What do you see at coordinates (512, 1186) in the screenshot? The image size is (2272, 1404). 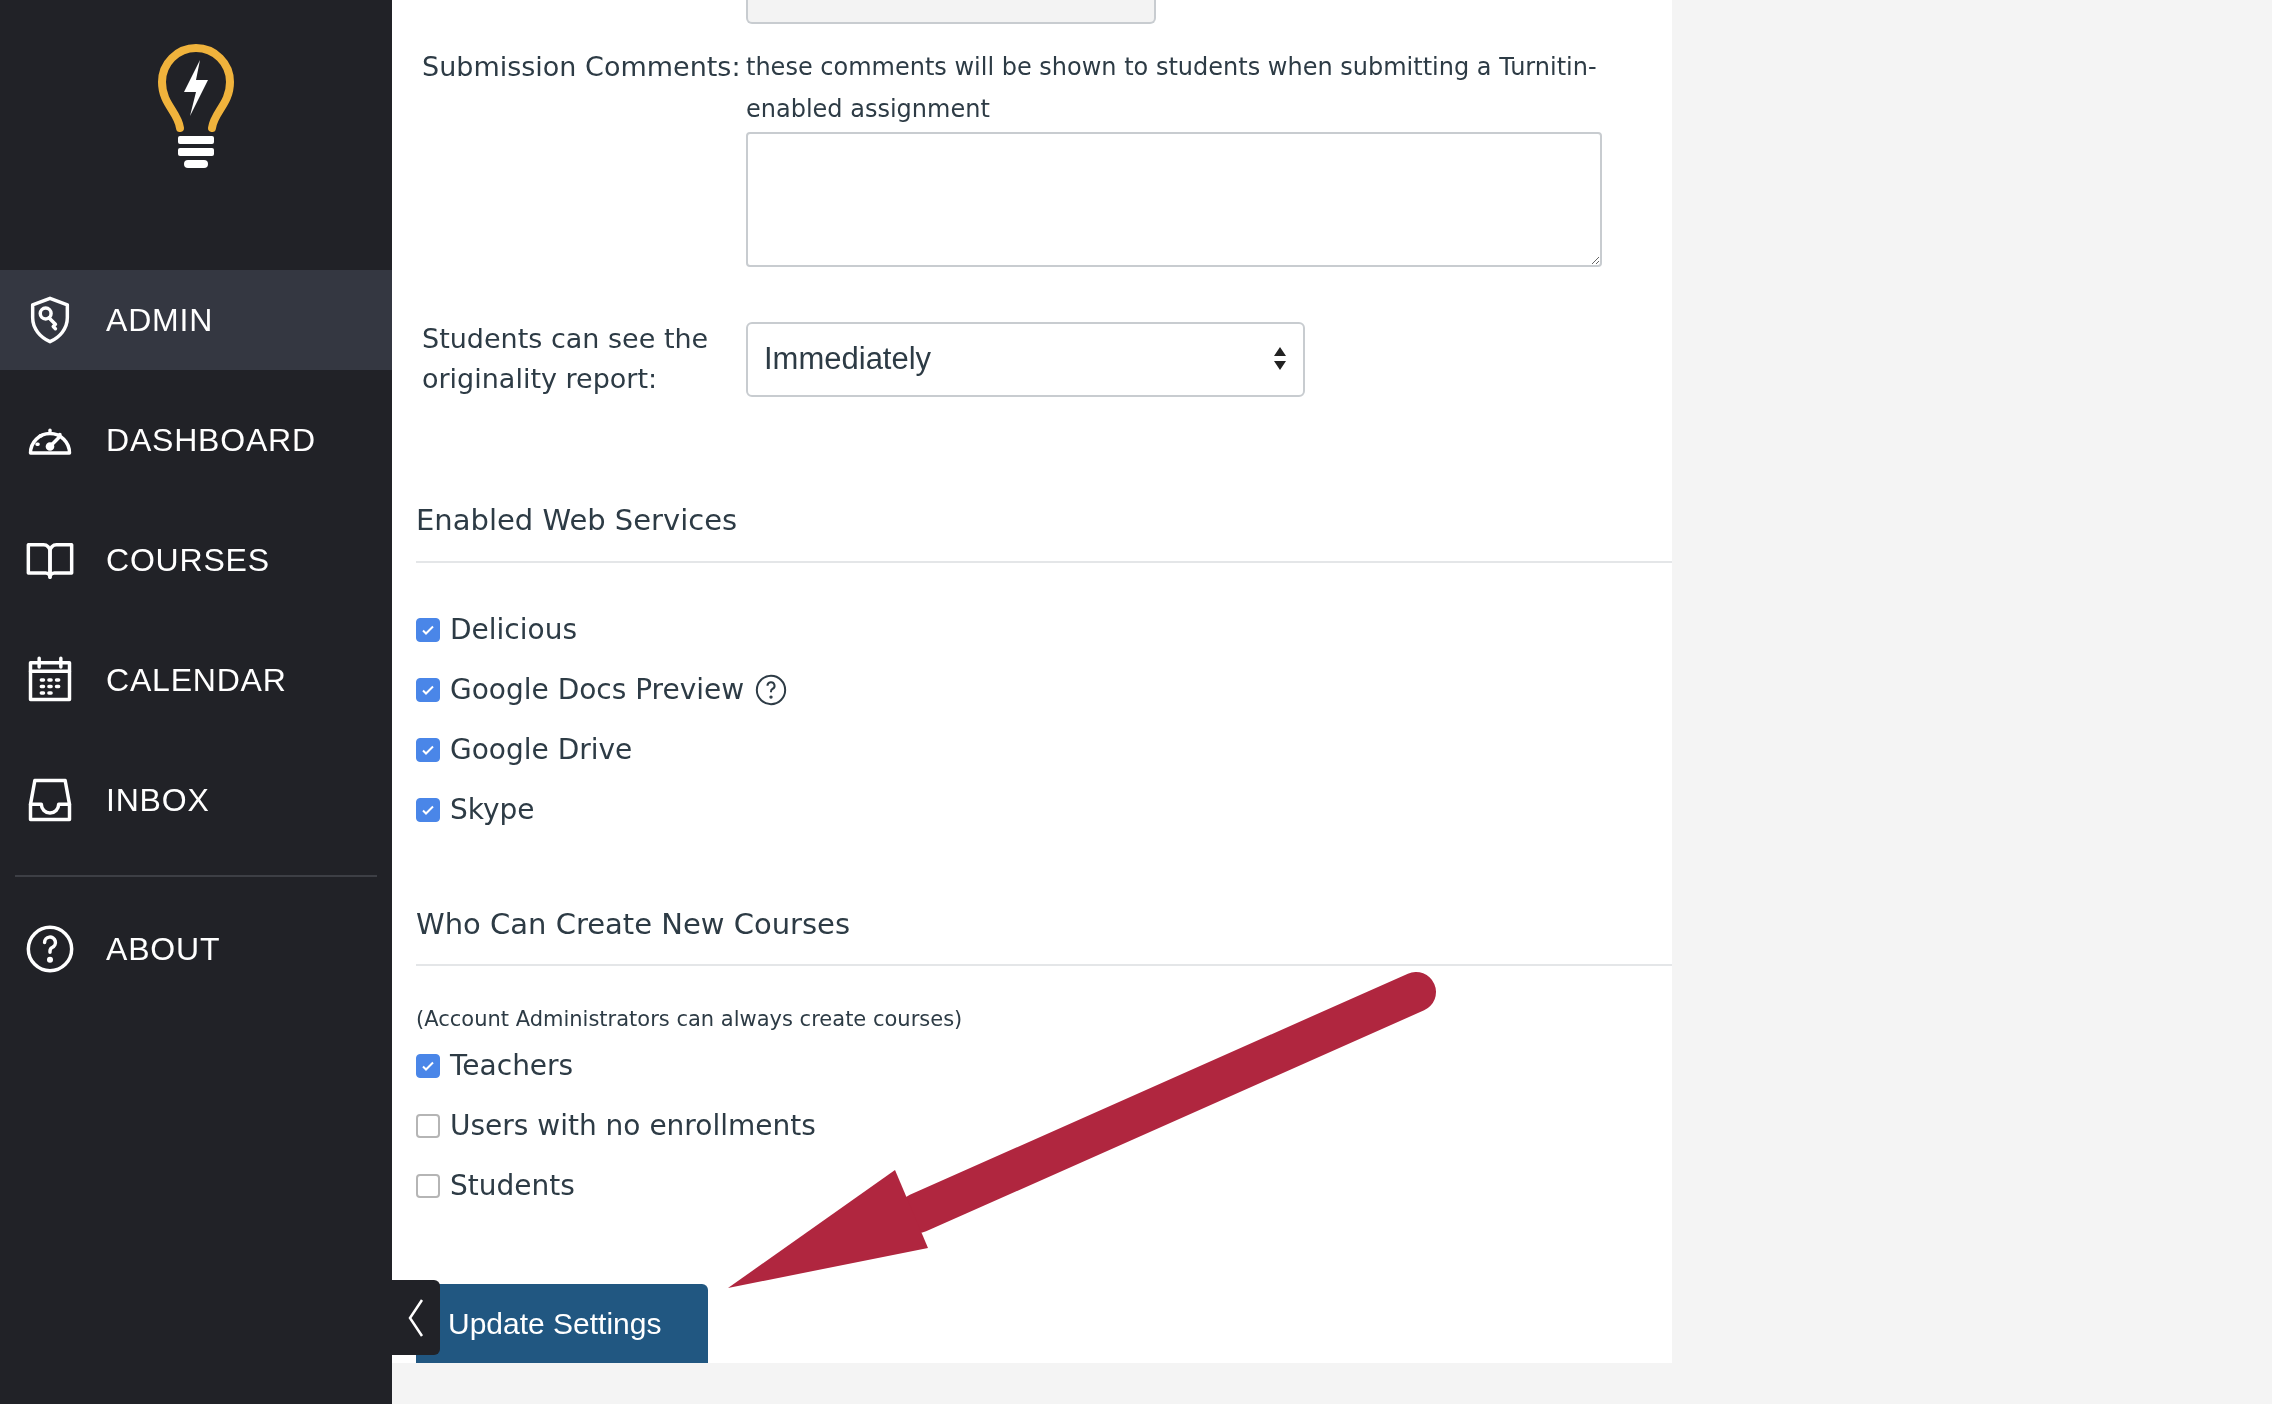 I see `checkbox-label: Students` at bounding box center [512, 1186].